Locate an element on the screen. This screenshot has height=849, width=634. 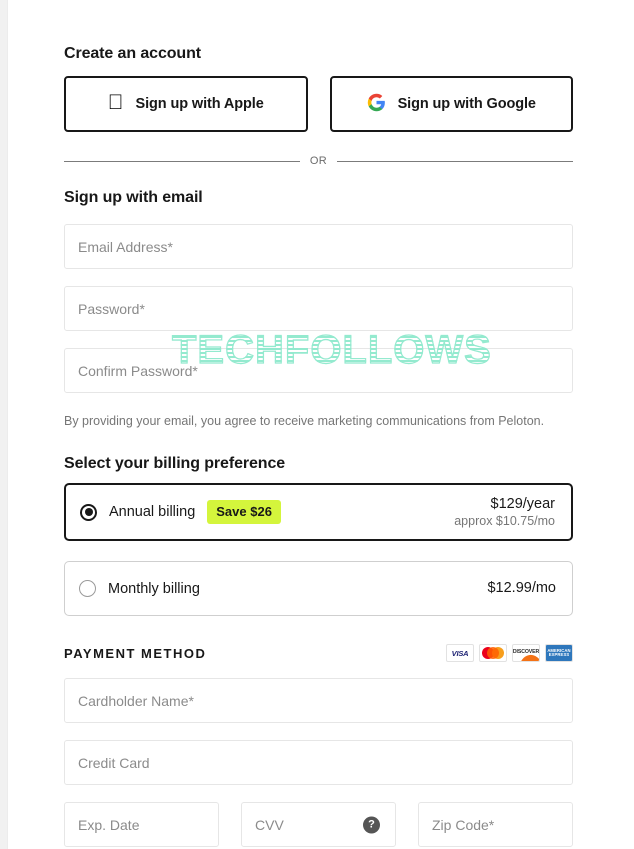
zip-code-cell is located at coordinates (495, 824).